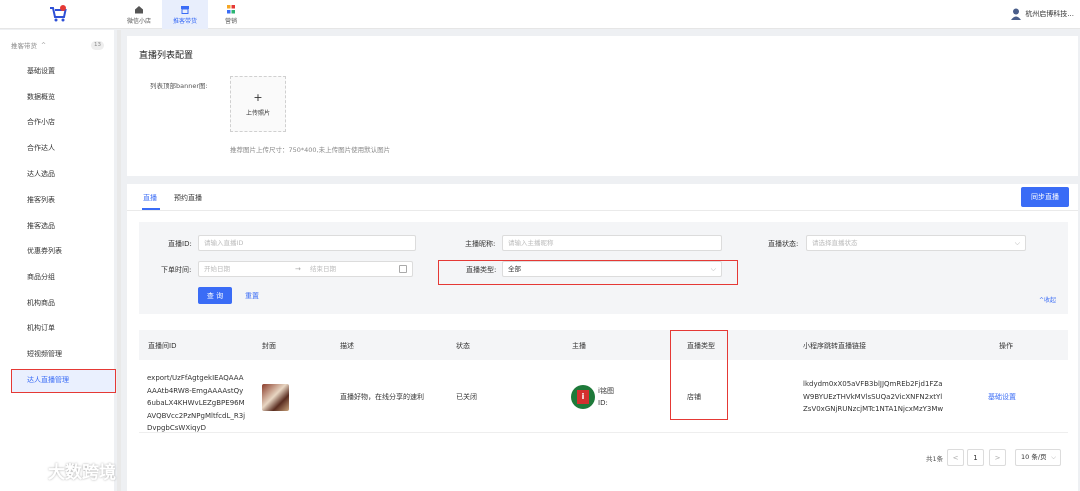 This screenshot has width=1080, height=491. What do you see at coordinates (603, 345) in the screenshot?
I see `table-header: 直播间ID 封面 描述 状态 主播 直播类型 小程序跳转直播链接 操作` at bounding box center [603, 345].